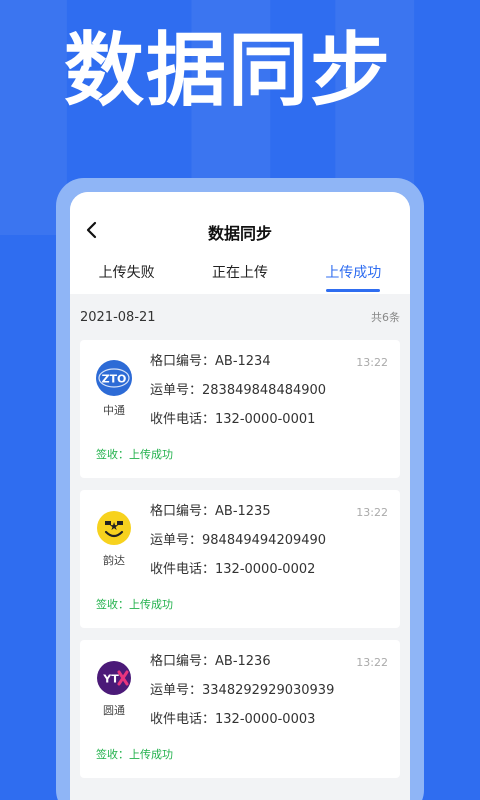 This screenshot has width=480, height=800. I want to click on waybill-line: 运单号：283849848484900, so click(238, 395).